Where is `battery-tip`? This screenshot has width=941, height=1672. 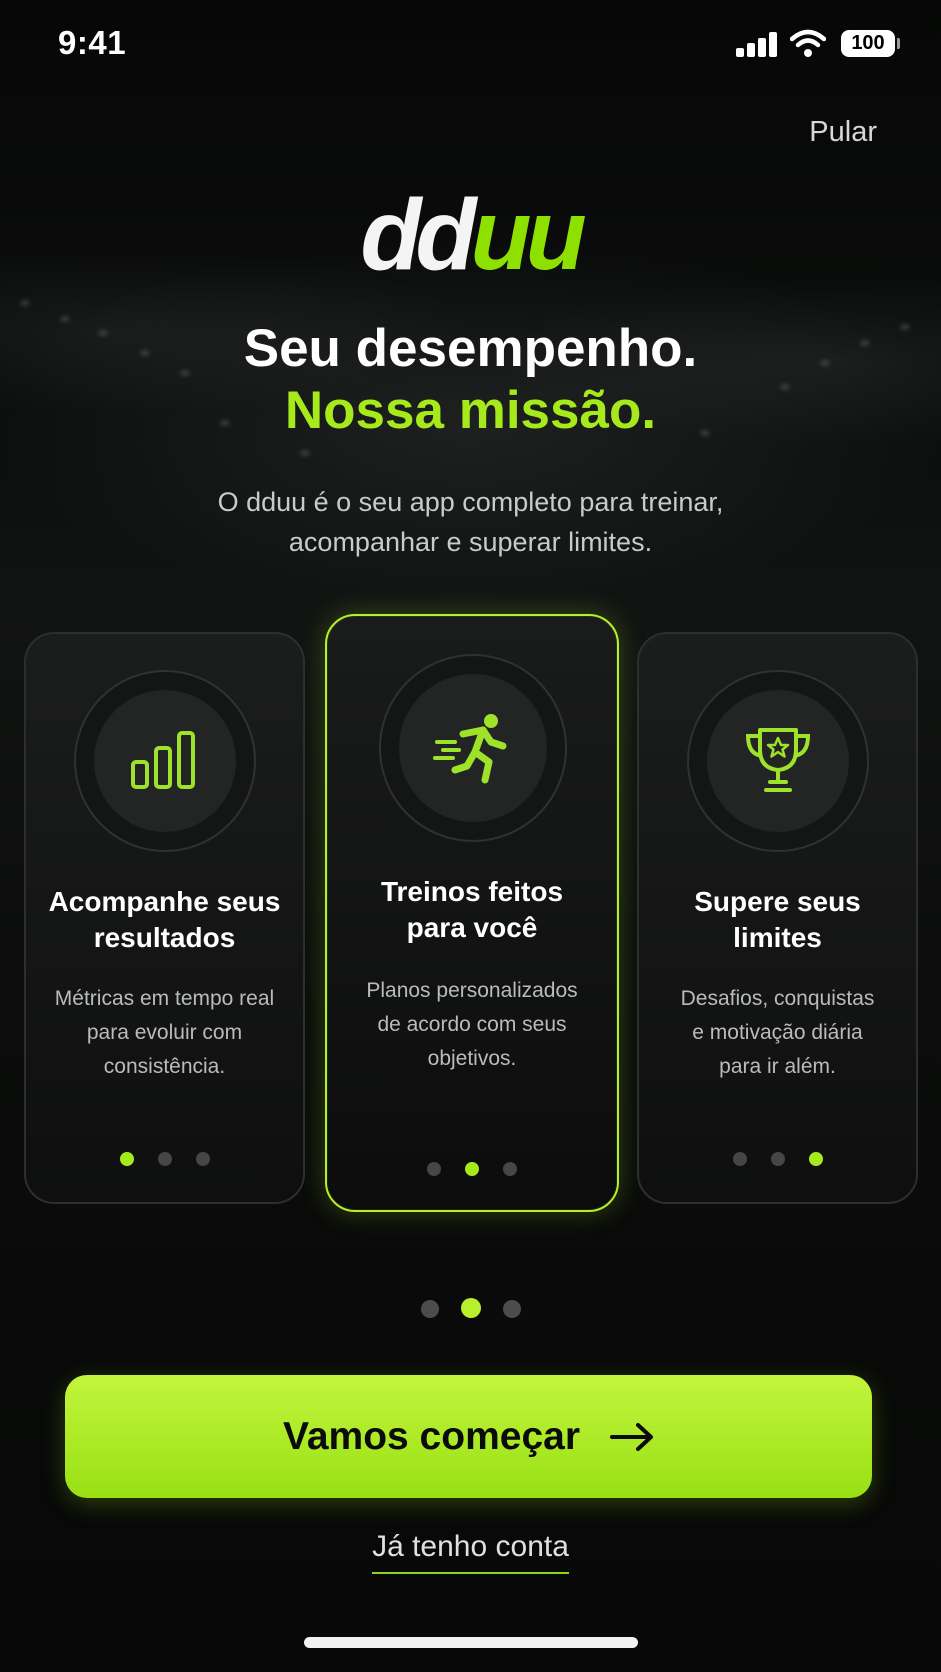 battery-tip is located at coordinates (898, 43).